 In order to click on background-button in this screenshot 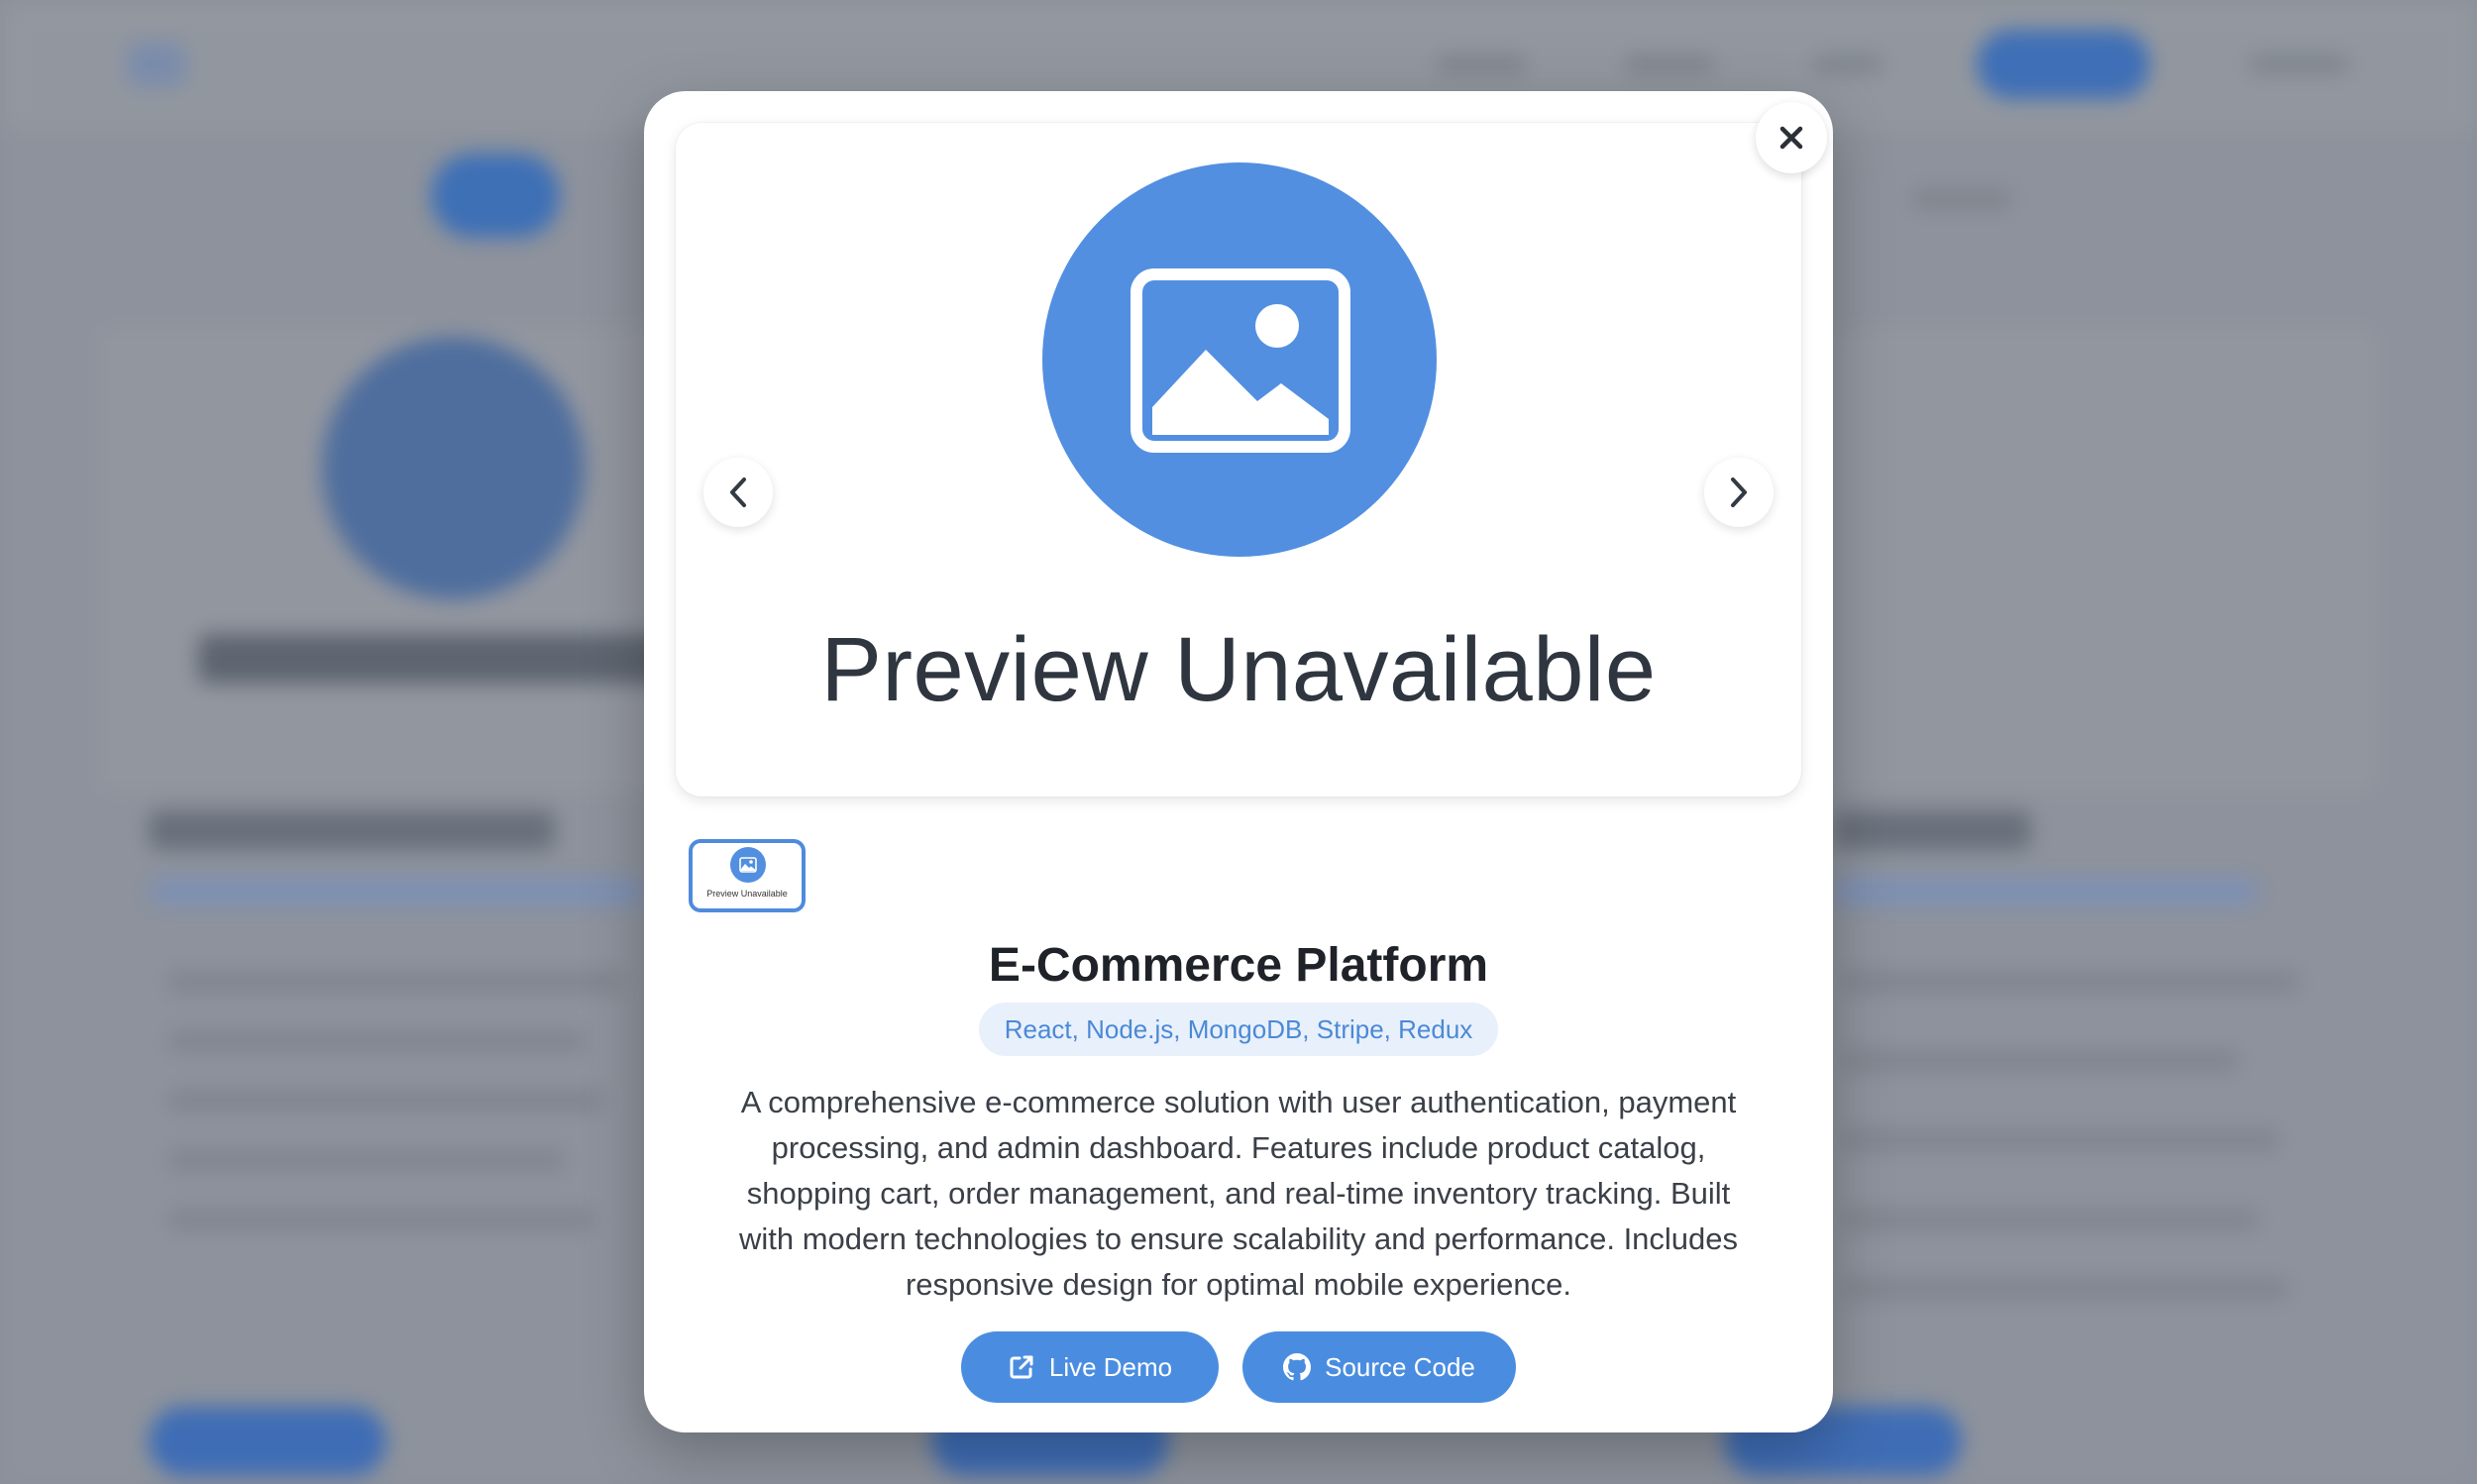, I will do `click(268, 1442)`.